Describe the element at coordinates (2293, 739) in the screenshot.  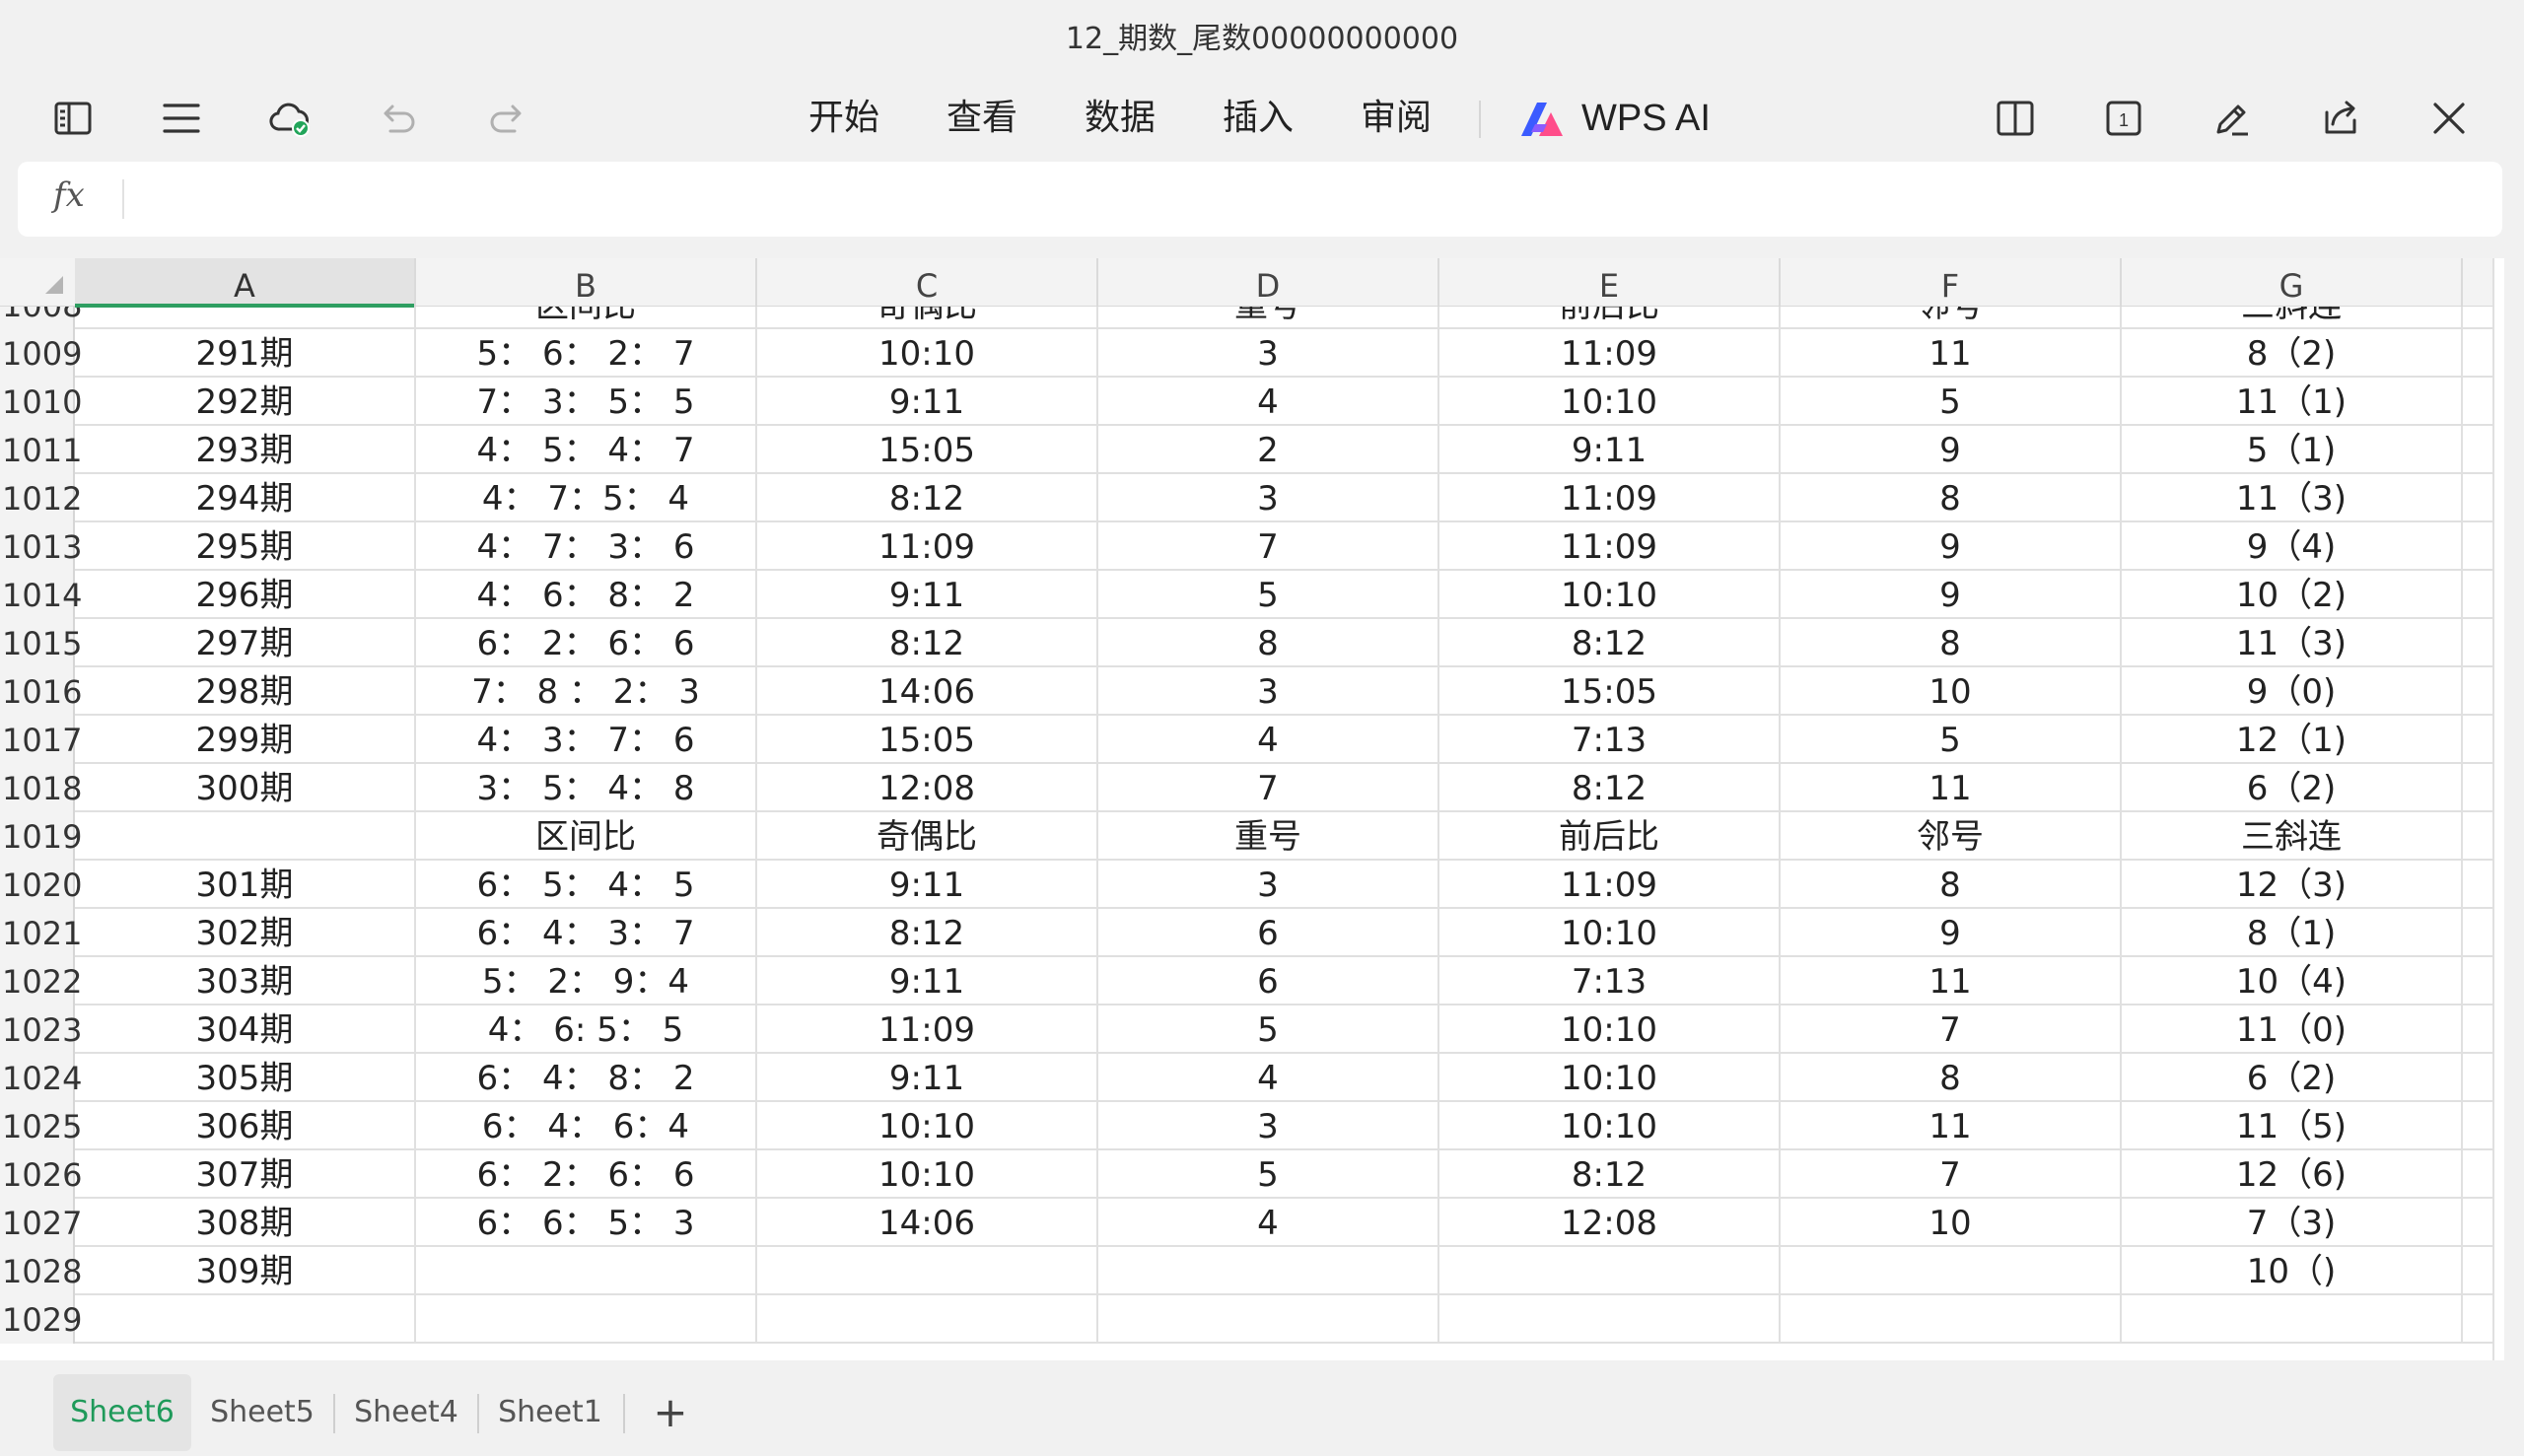
I see `cell-g: 12（1)` at that location.